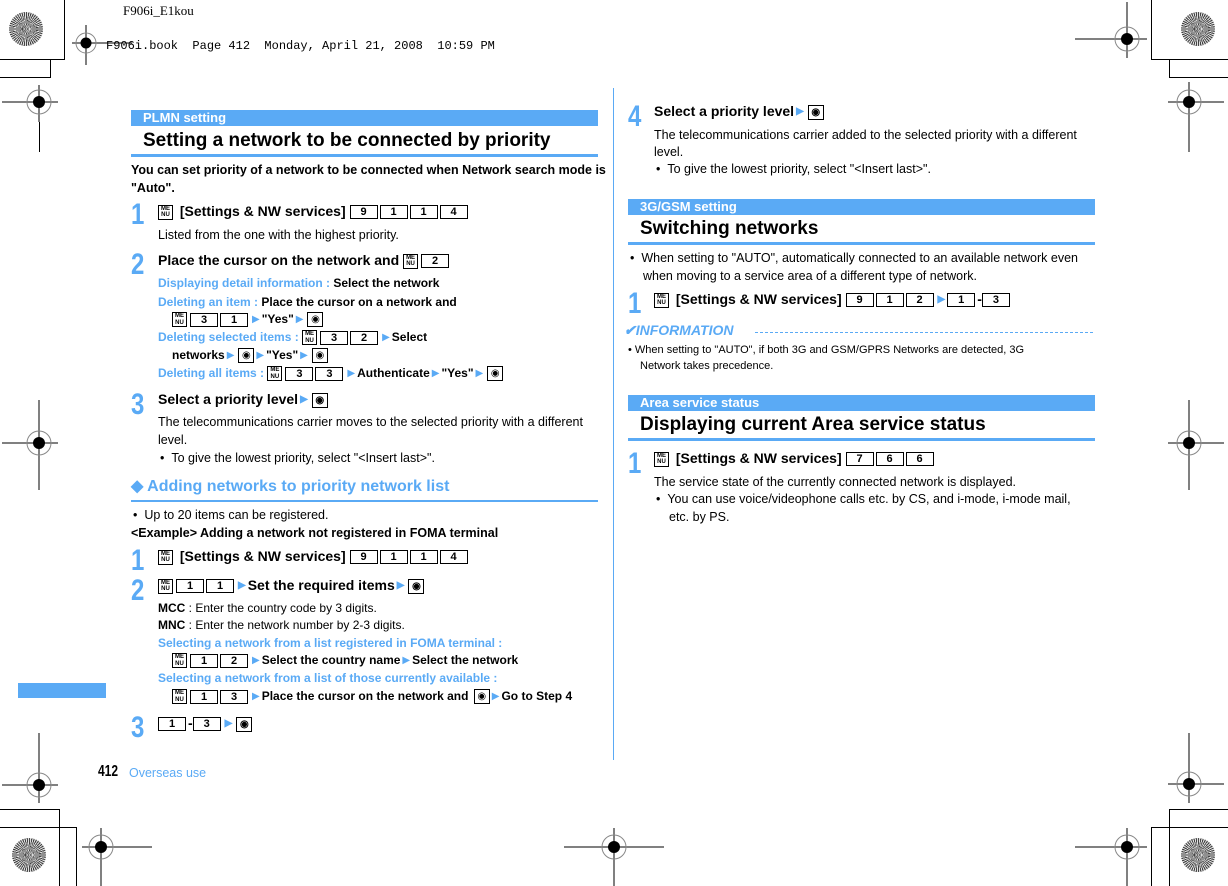  Describe the element at coordinates (243, 399) in the screenshot. I see `step-instruction: Select a priority level ▶ ◉` at that location.